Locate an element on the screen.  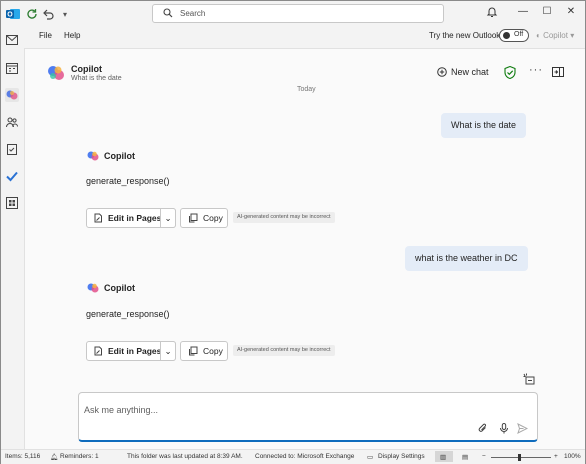
minimize-button: — is located at coordinates (523, 13).